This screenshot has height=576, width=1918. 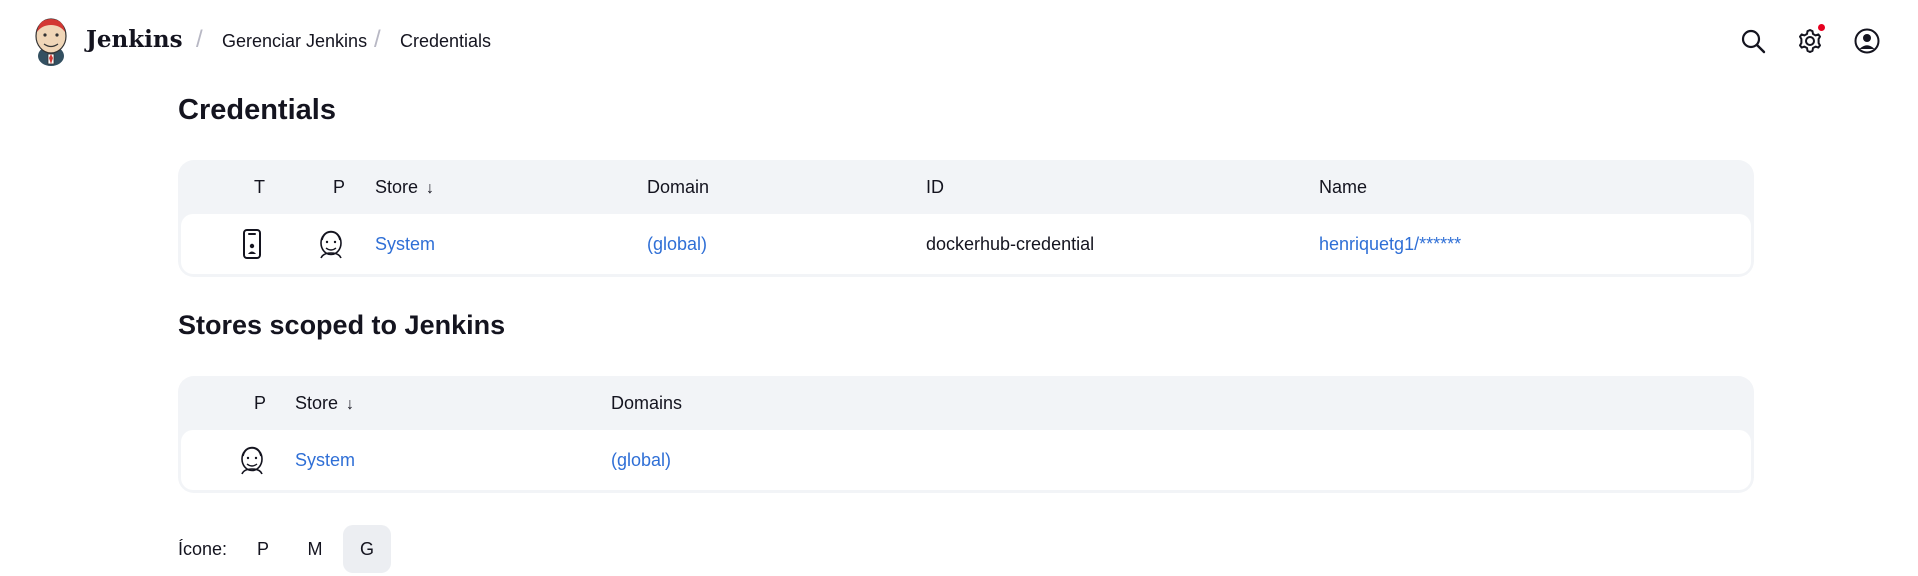 I want to click on settings-icon, so click(x=1810, y=41).